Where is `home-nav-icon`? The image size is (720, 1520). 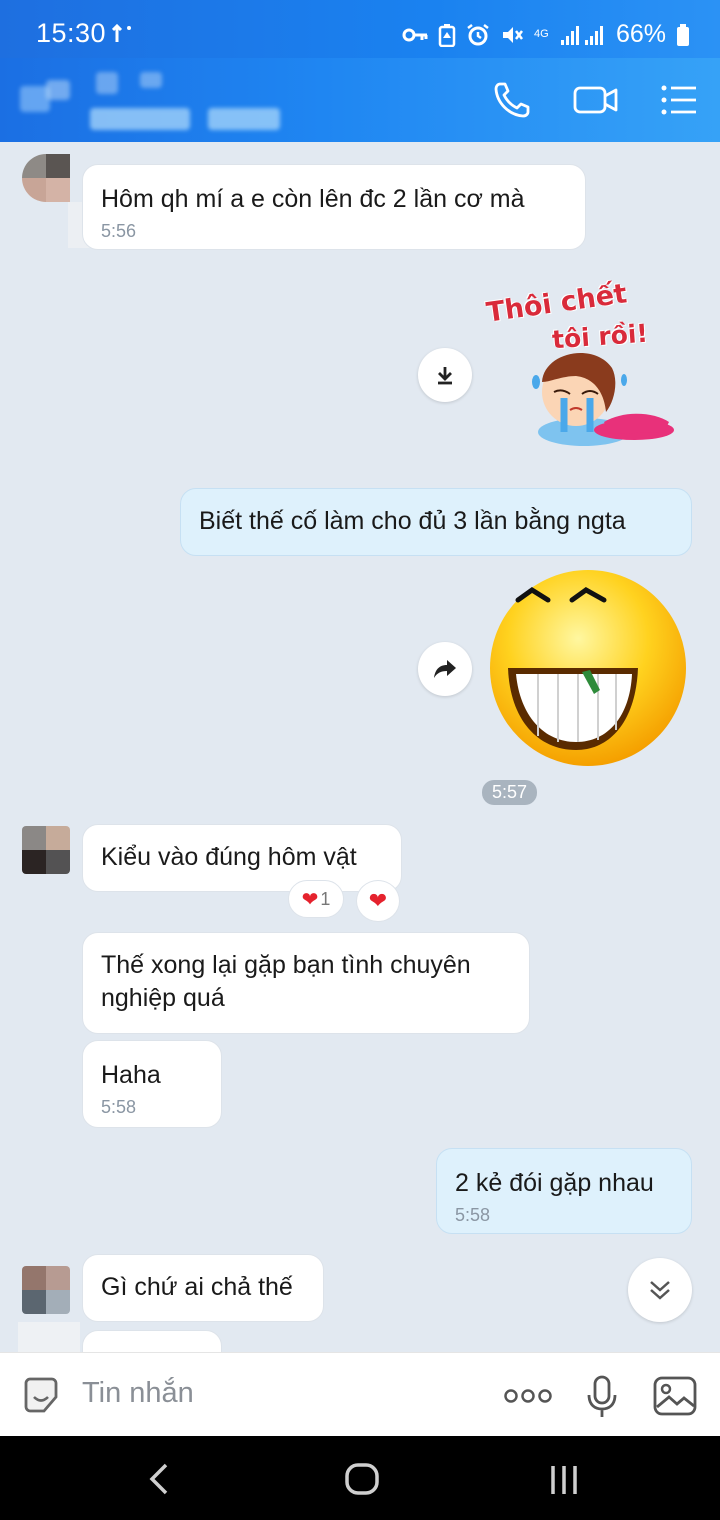 home-nav-icon is located at coordinates (362, 1479).